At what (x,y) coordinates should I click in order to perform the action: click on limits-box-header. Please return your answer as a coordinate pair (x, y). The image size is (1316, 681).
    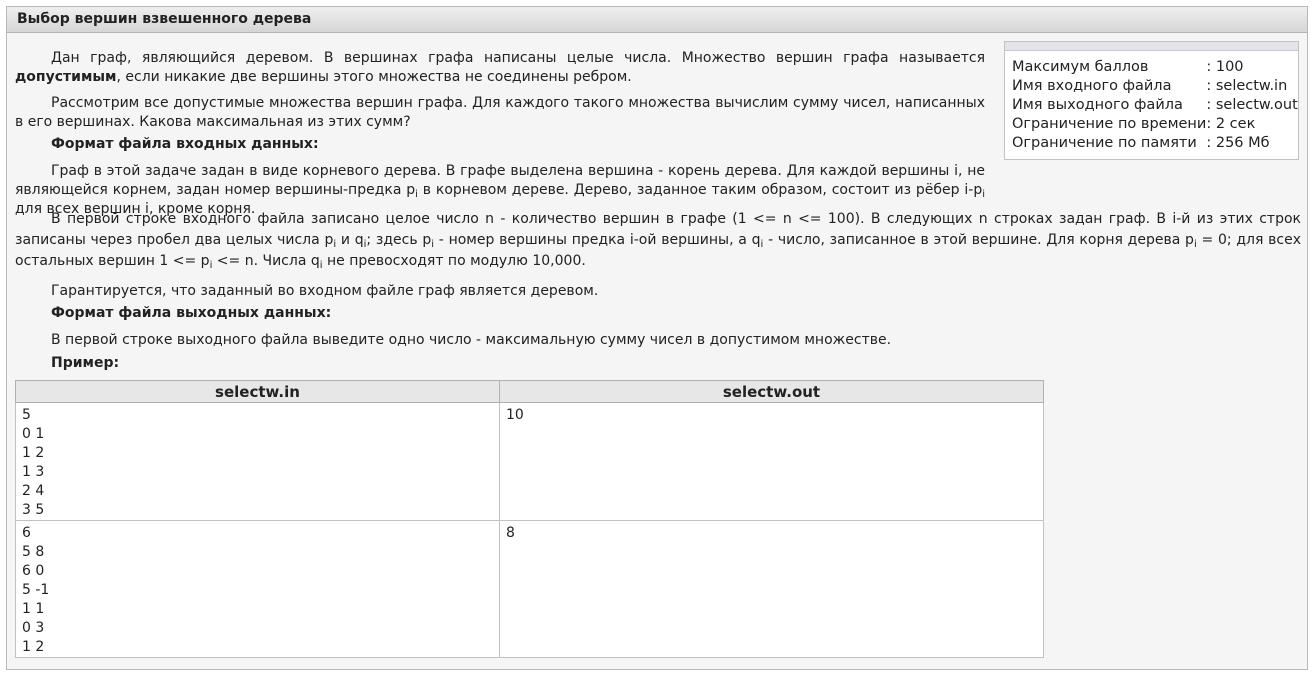
    Looking at the image, I should click on (1151, 46).